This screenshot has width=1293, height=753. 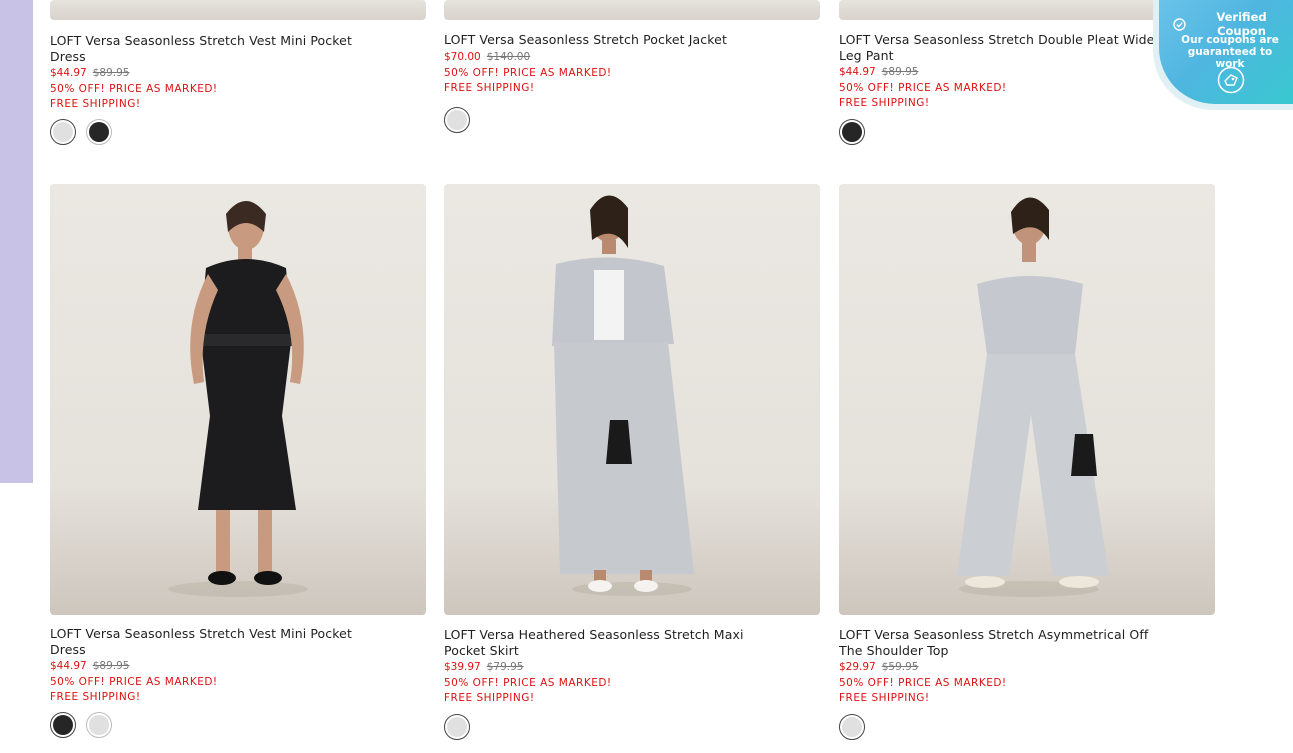 What do you see at coordinates (857, 667) in the screenshot?
I see `sale-price: $29.97` at bounding box center [857, 667].